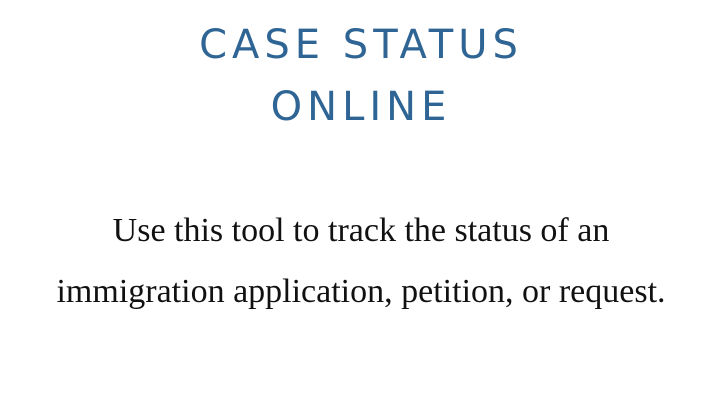  What do you see at coordinates (361, 45) in the screenshot?
I see `page-title-line-1: CASE STATUS` at bounding box center [361, 45].